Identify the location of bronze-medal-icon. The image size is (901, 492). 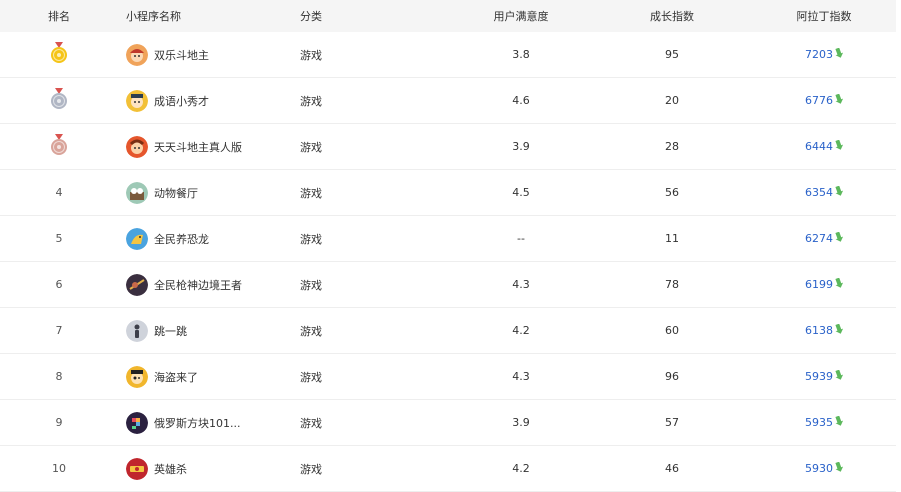
(59, 146).